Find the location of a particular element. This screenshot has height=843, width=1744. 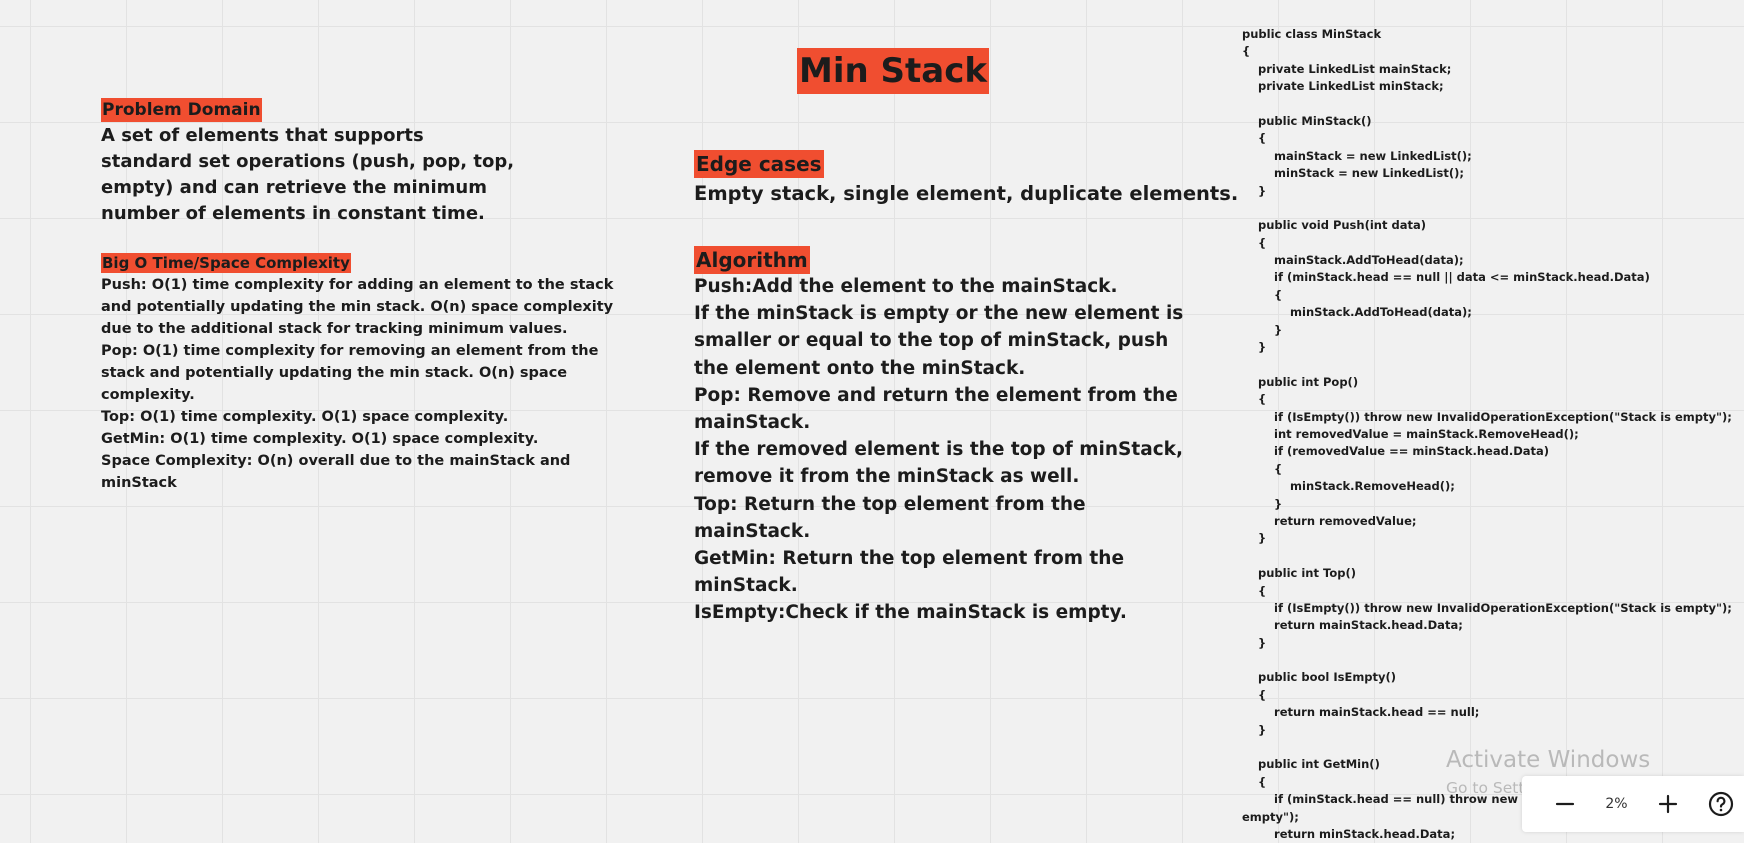

code-line: minStack.RemoveHead(); is located at coordinates (1348, 486).